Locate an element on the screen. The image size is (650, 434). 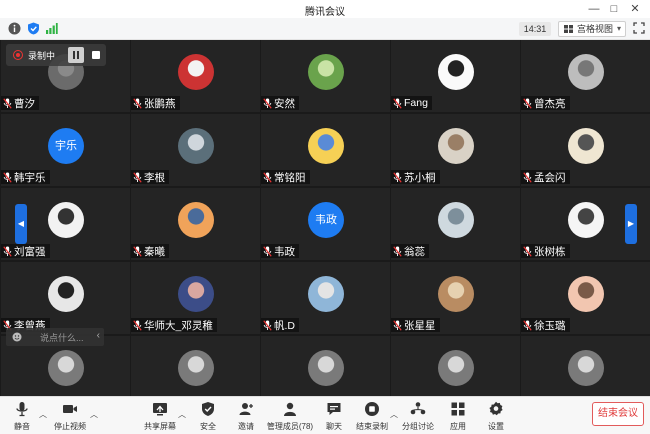
video-options-chevron: ︿ is located at coordinates (94, 414).